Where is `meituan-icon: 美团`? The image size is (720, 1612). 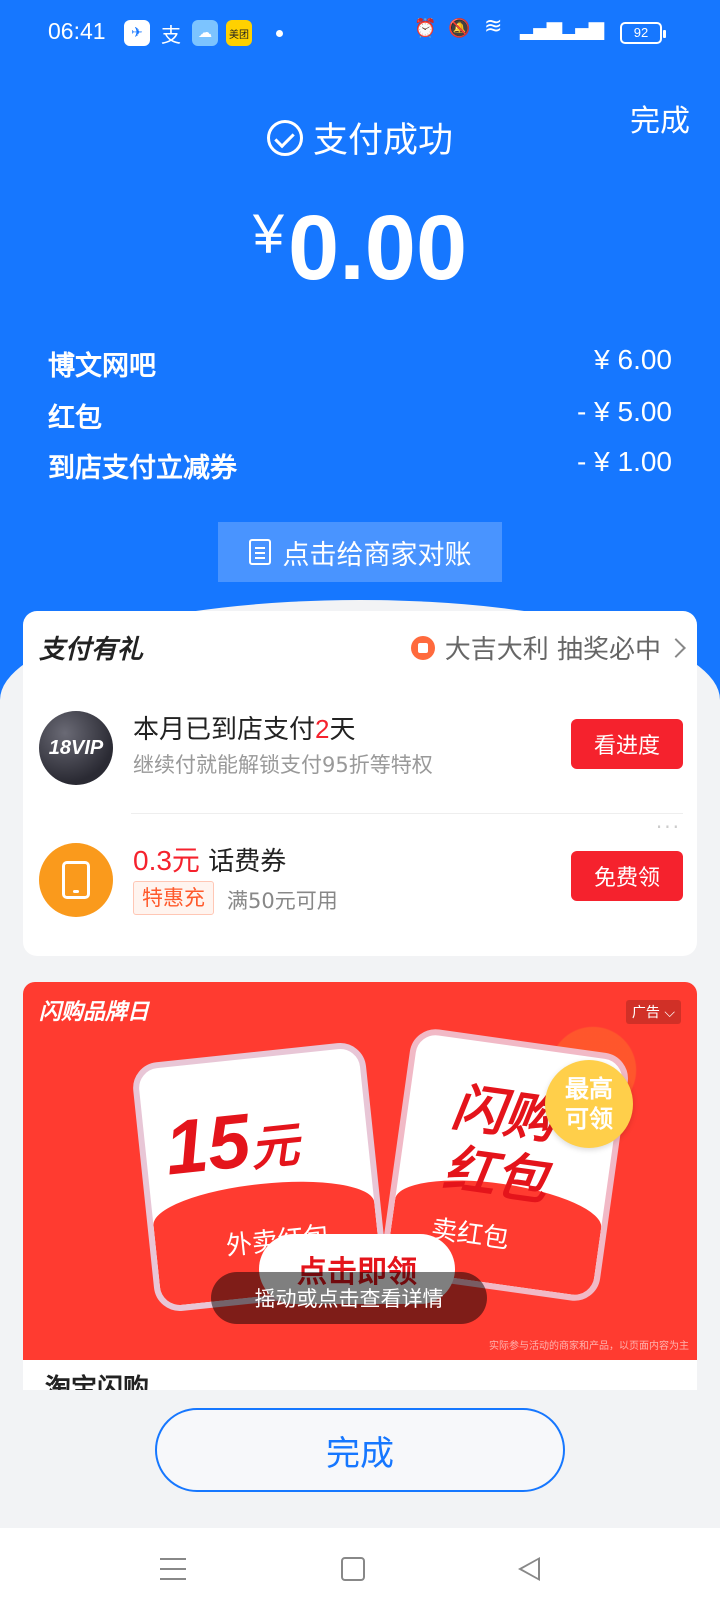
meituan-icon: 美团 is located at coordinates (239, 33).